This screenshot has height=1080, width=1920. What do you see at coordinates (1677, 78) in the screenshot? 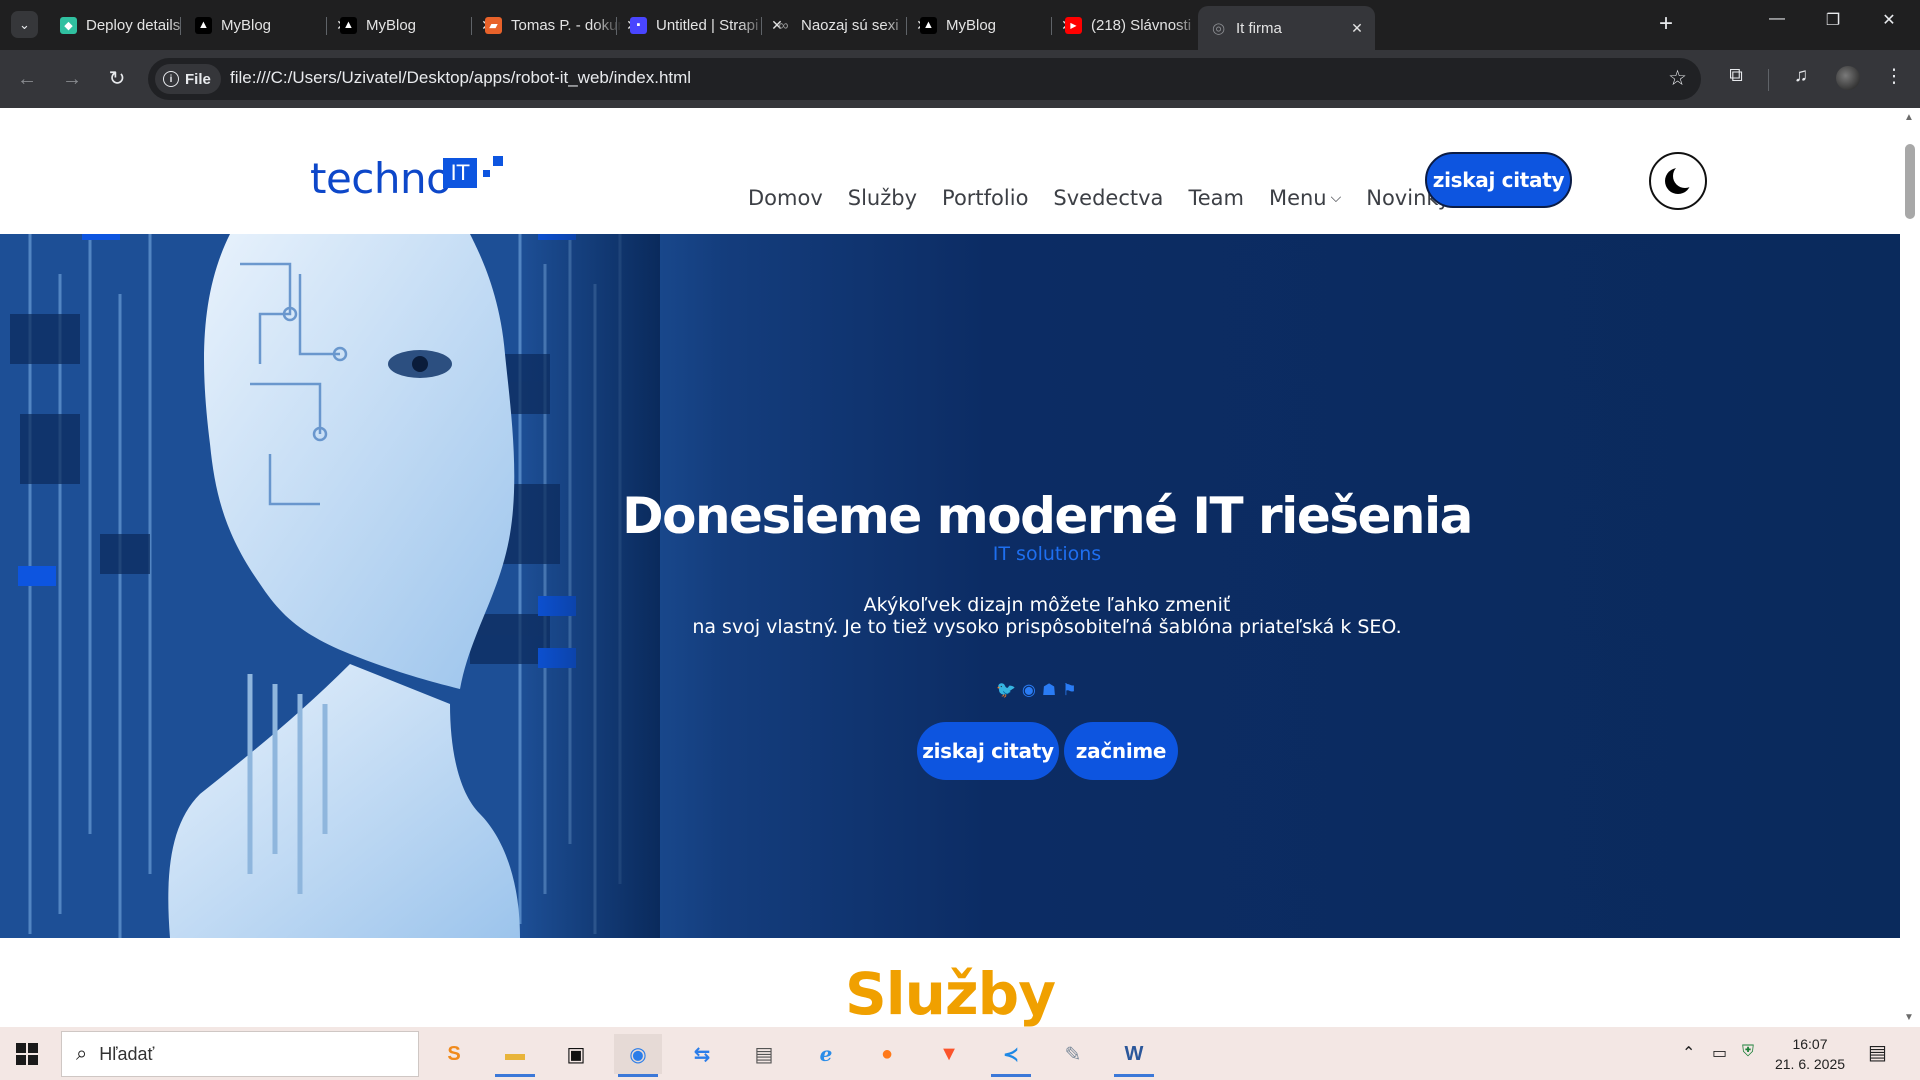
I see `bookmark-star-icon: ☆` at bounding box center [1677, 78].